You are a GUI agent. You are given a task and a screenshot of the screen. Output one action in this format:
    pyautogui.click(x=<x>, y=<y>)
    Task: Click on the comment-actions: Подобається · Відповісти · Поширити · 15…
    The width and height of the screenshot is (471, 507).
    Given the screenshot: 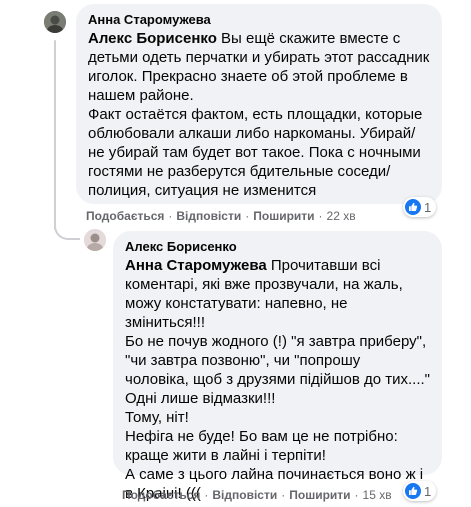 What is the action you would take?
    pyautogui.click(x=257, y=495)
    